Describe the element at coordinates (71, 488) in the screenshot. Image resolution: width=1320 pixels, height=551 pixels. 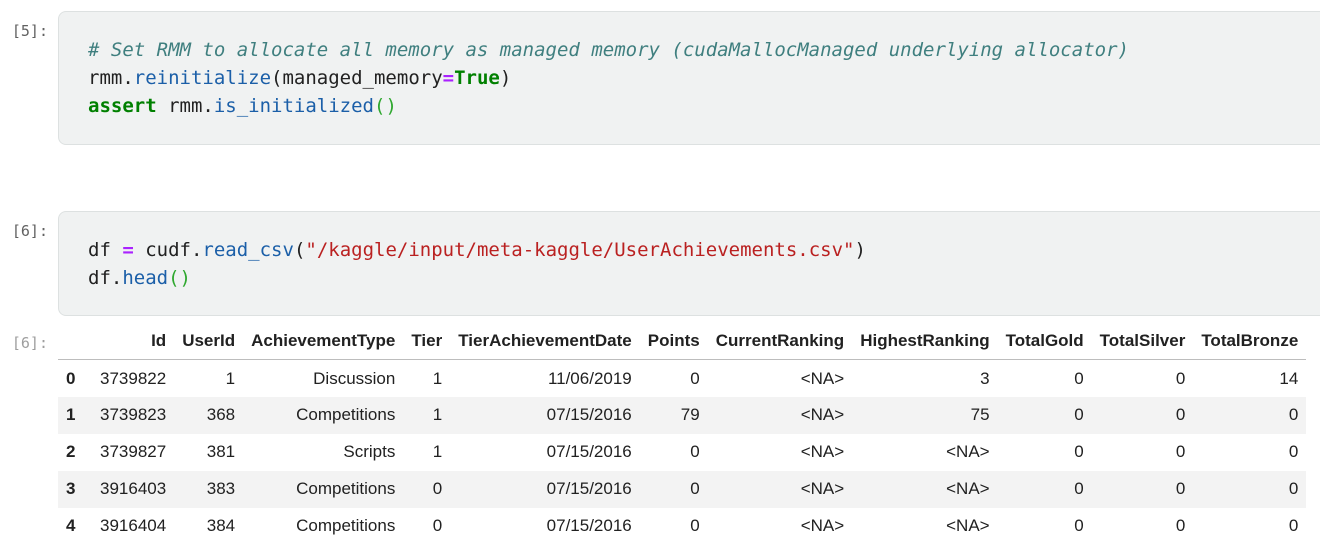
I see `row-index: 3` at that location.